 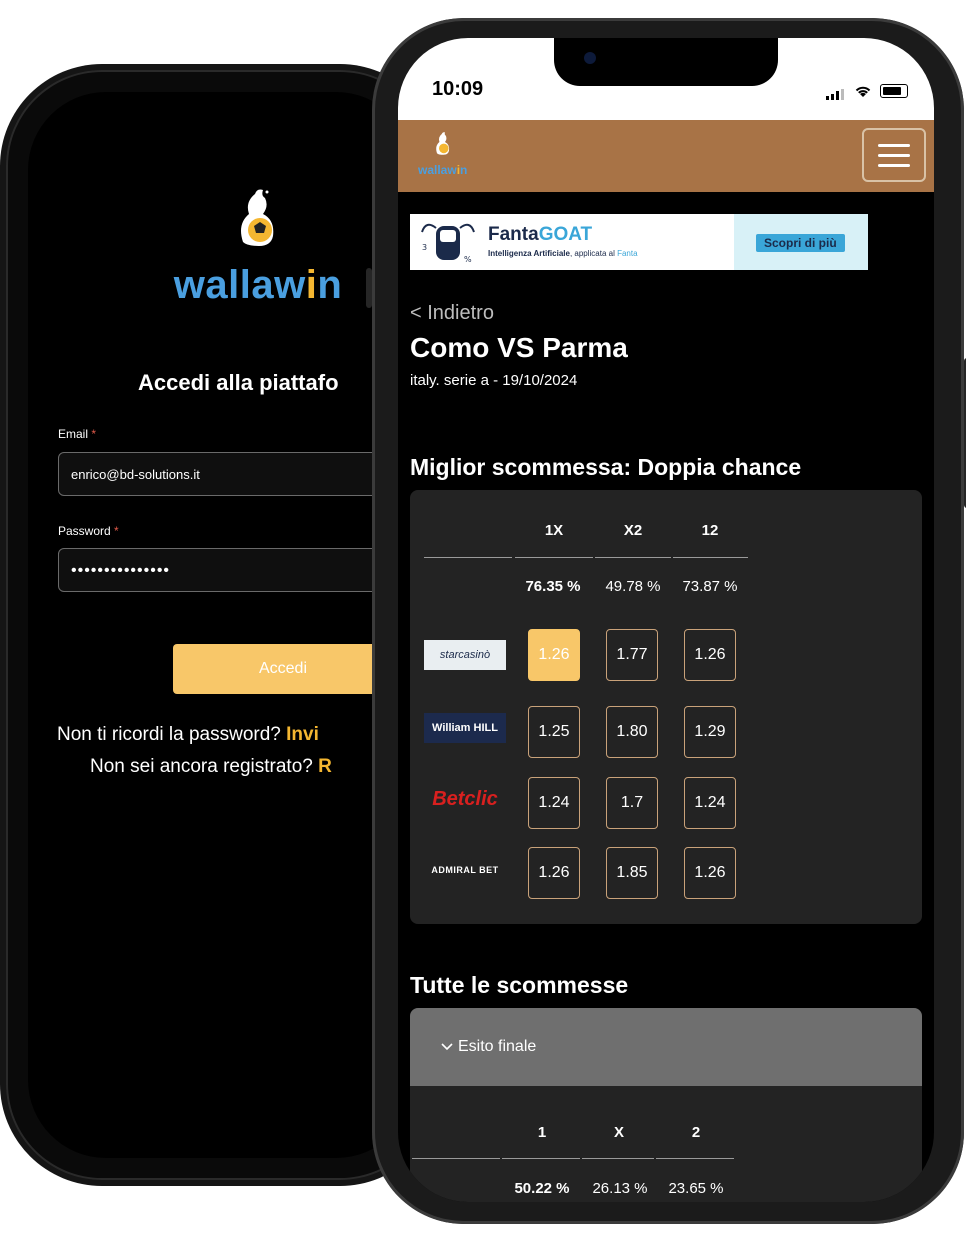 What do you see at coordinates (448, 243) in the screenshot?
I see `goat-mascot-icon: 3 %` at bounding box center [448, 243].